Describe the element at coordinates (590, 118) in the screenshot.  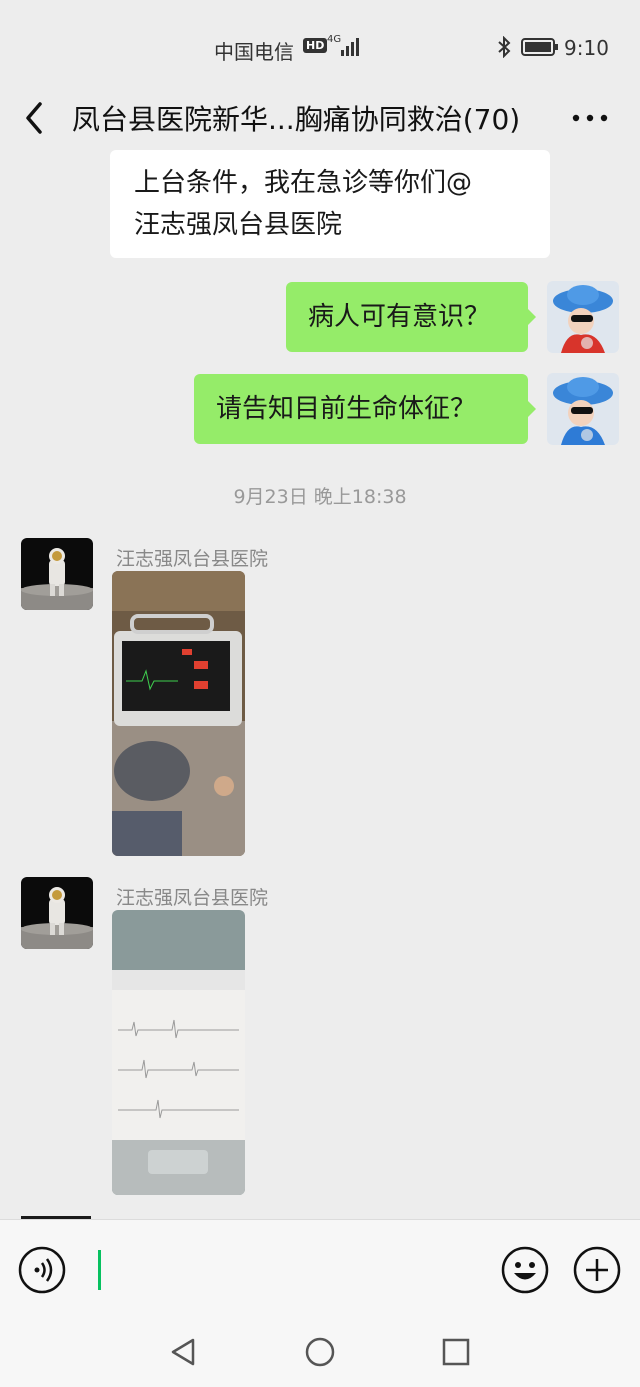
I see `more-dots-icon` at that location.